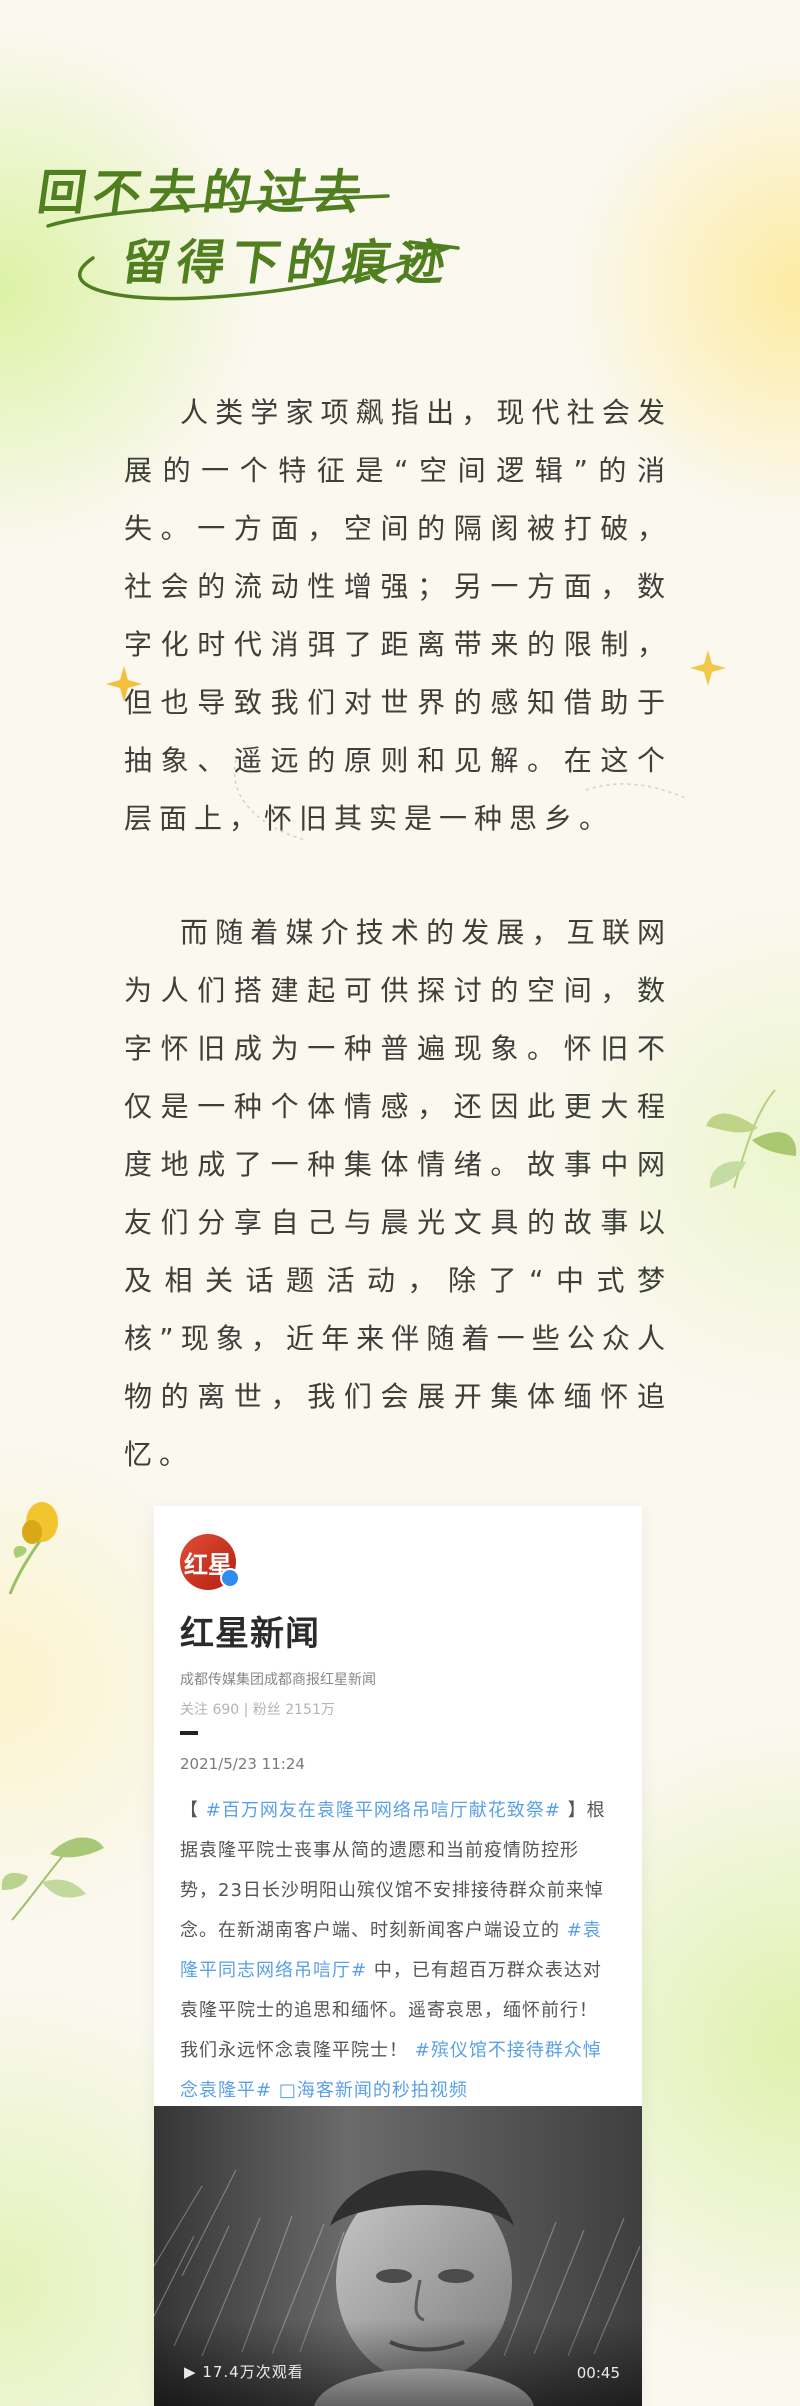  I want to click on news-video-link: □海客新闻的秒拍视频, so click(373, 2090).